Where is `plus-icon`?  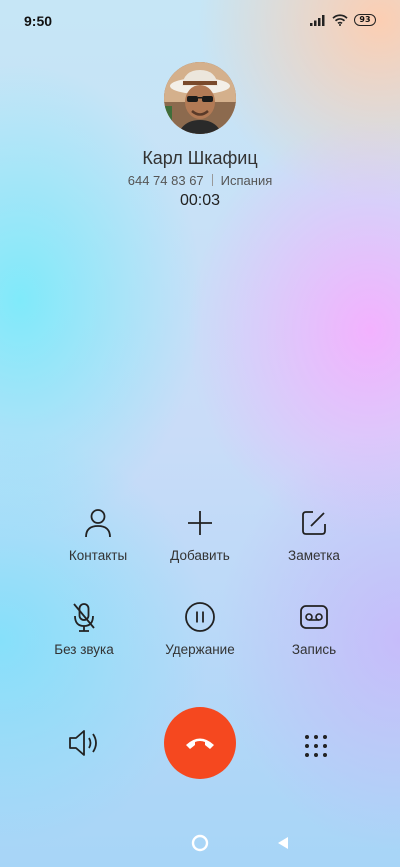 plus-icon is located at coordinates (200, 523).